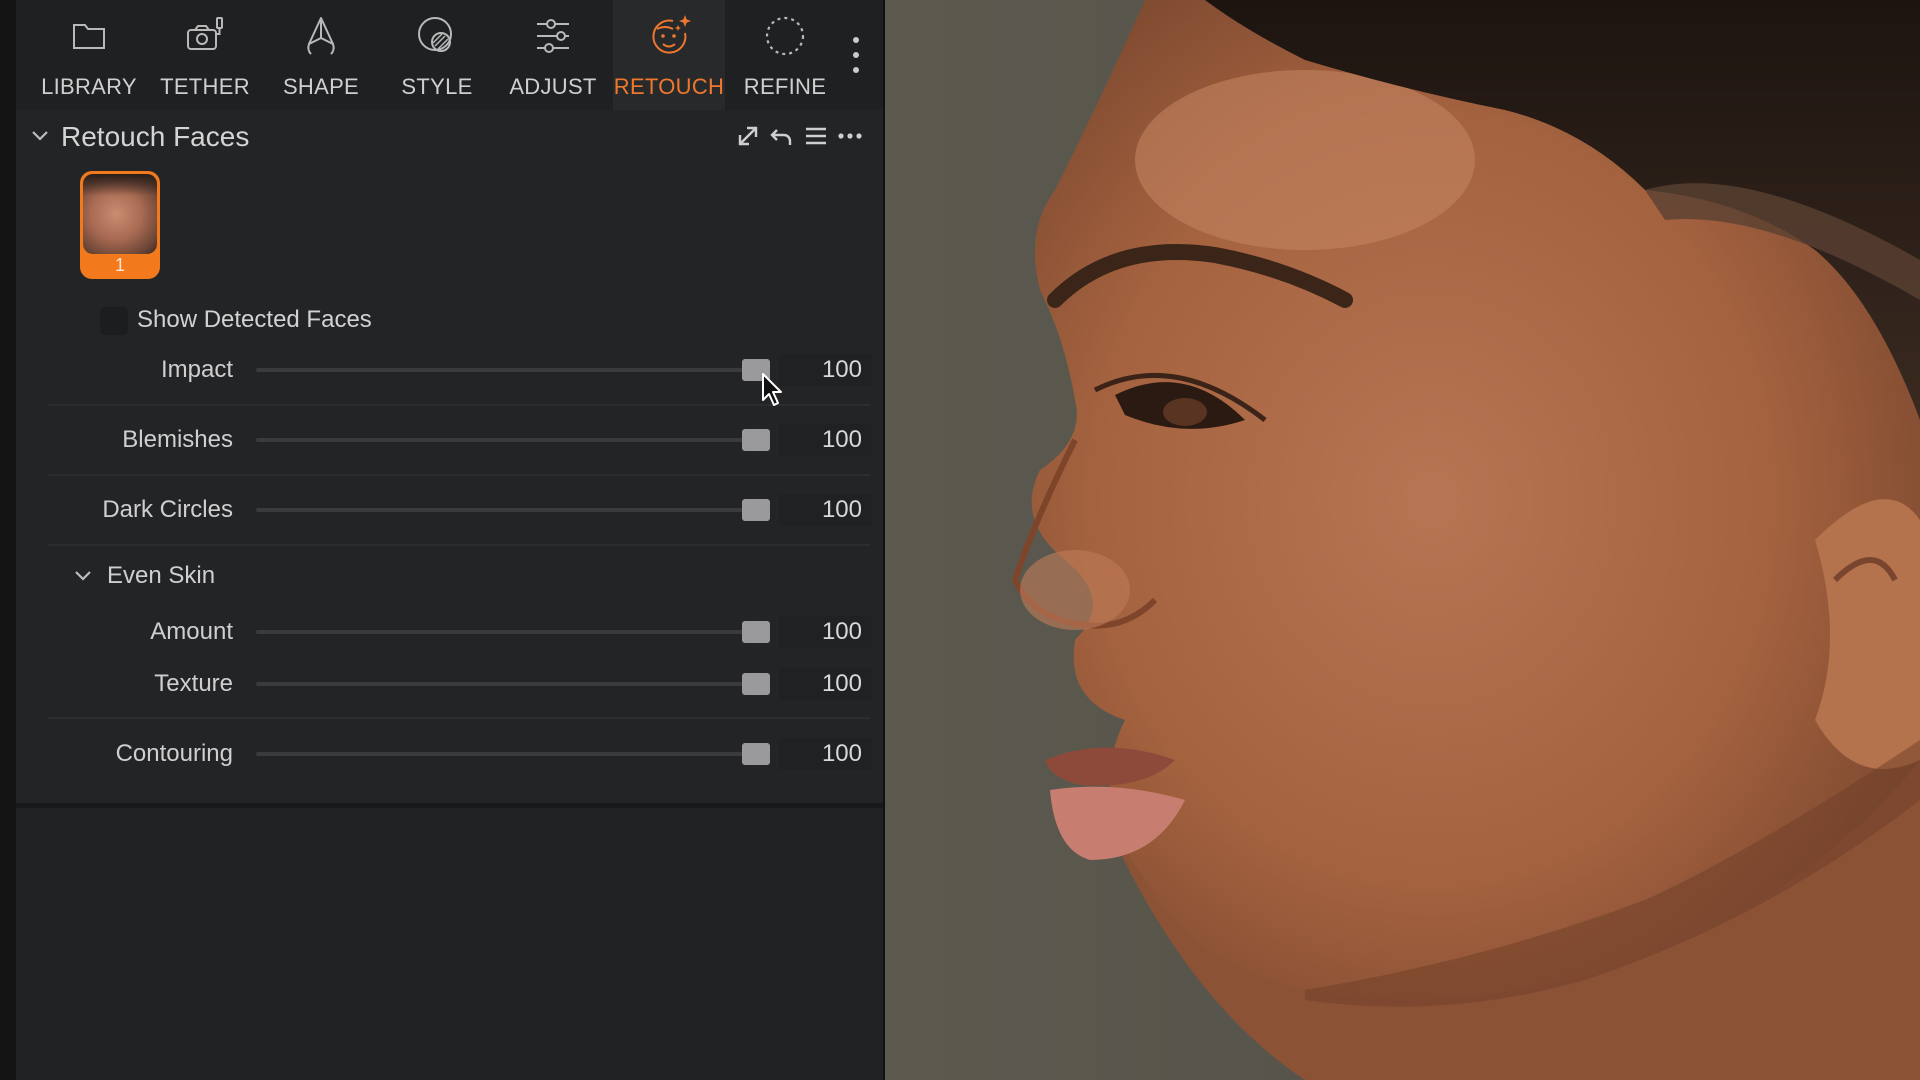  I want to click on tab-shape: SHAPE, so click(321, 55).